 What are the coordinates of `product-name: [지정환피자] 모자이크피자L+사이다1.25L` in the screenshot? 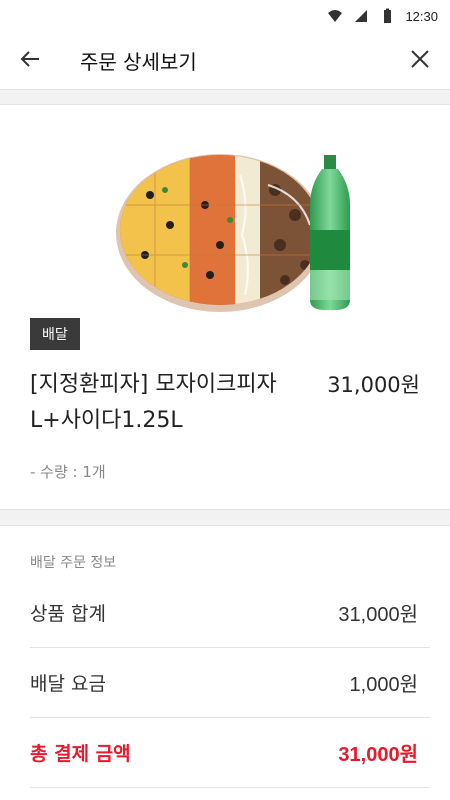 It's located at (153, 402).